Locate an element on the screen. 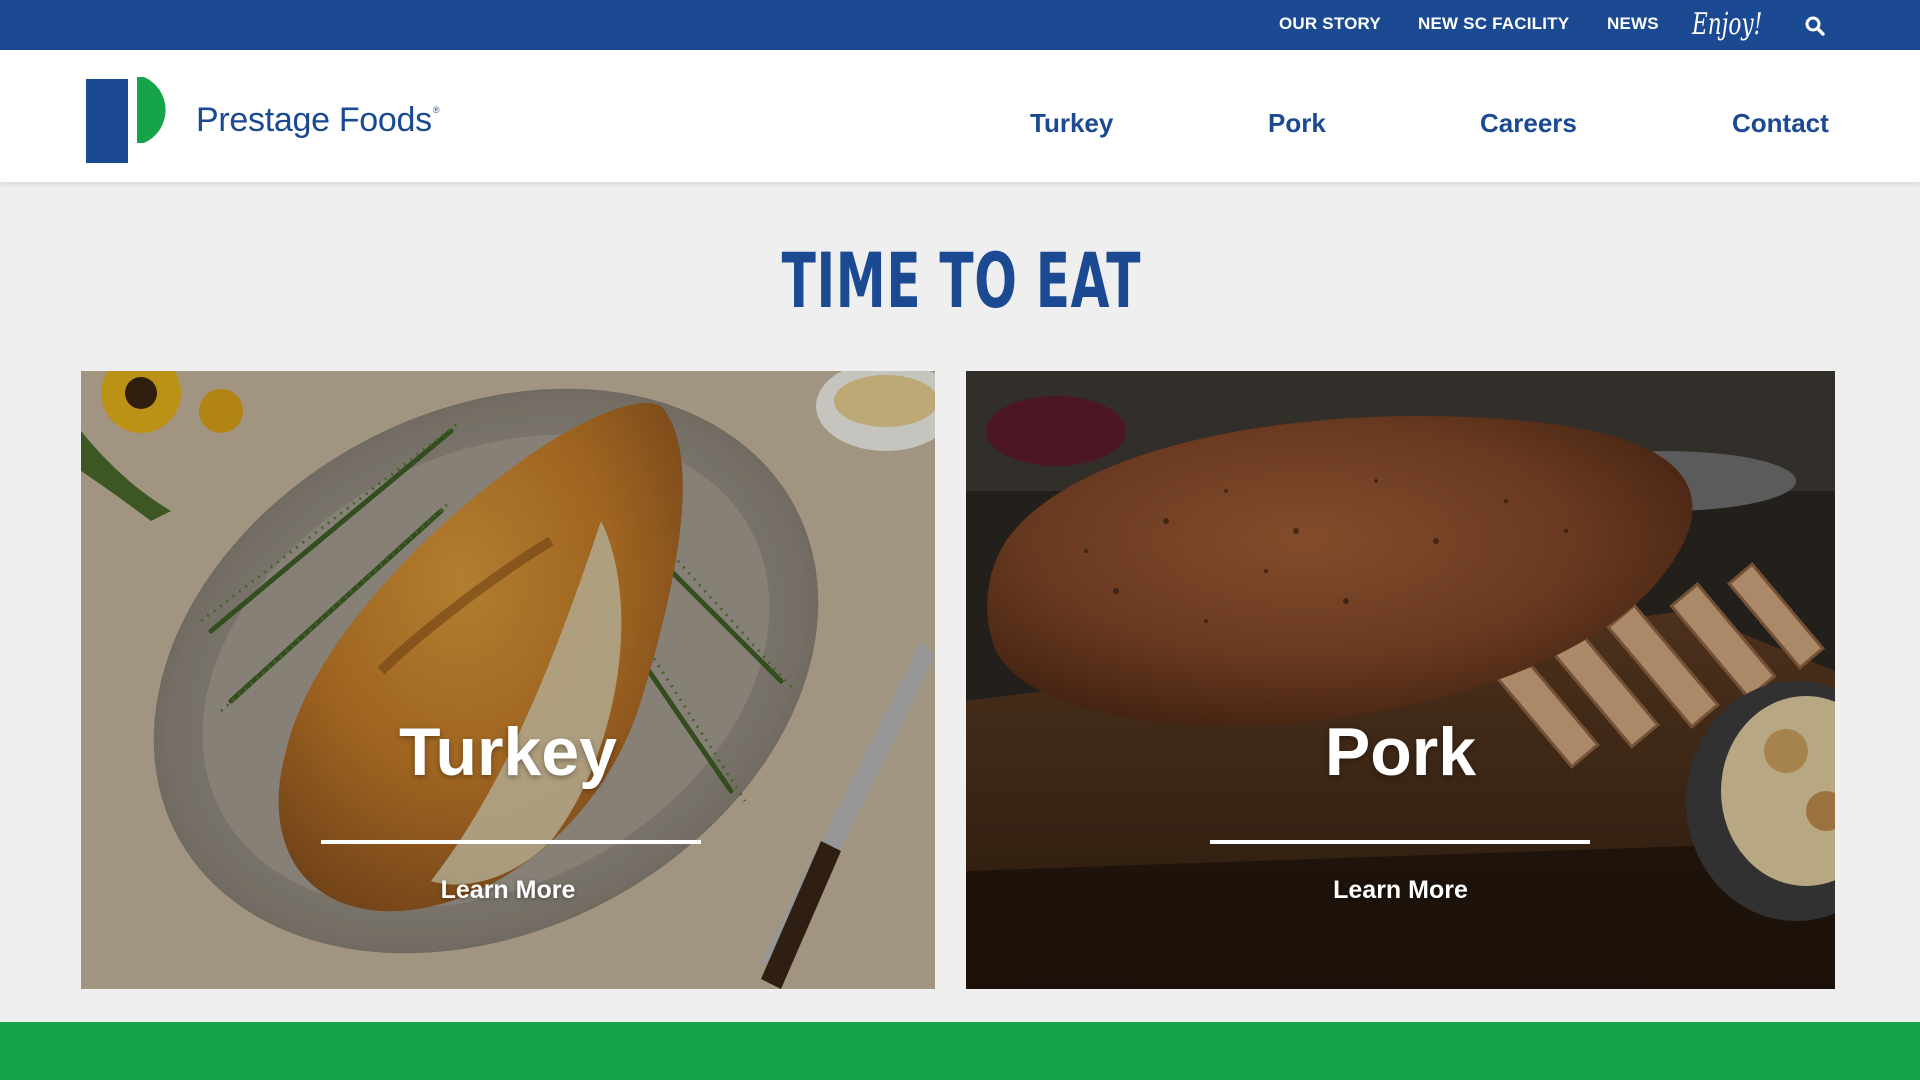  logo-wordmark: Prestage Foods® is located at coordinates (318, 120).